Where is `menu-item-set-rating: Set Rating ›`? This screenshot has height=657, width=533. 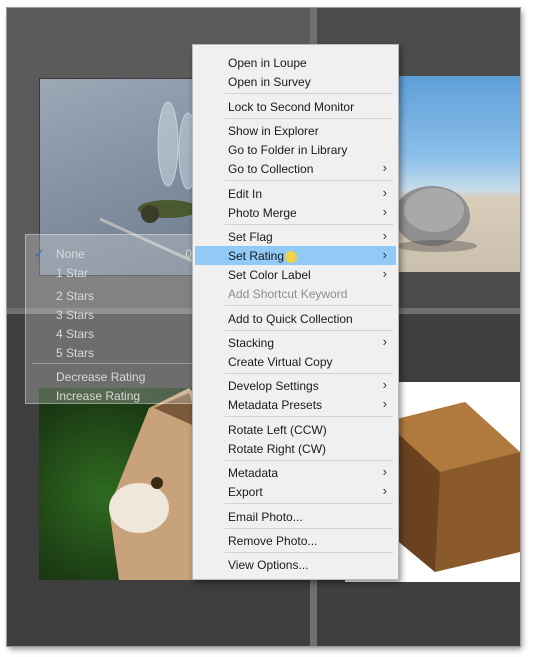
menu-item-set-rating: Set Rating › is located at coordinates (295, 255).